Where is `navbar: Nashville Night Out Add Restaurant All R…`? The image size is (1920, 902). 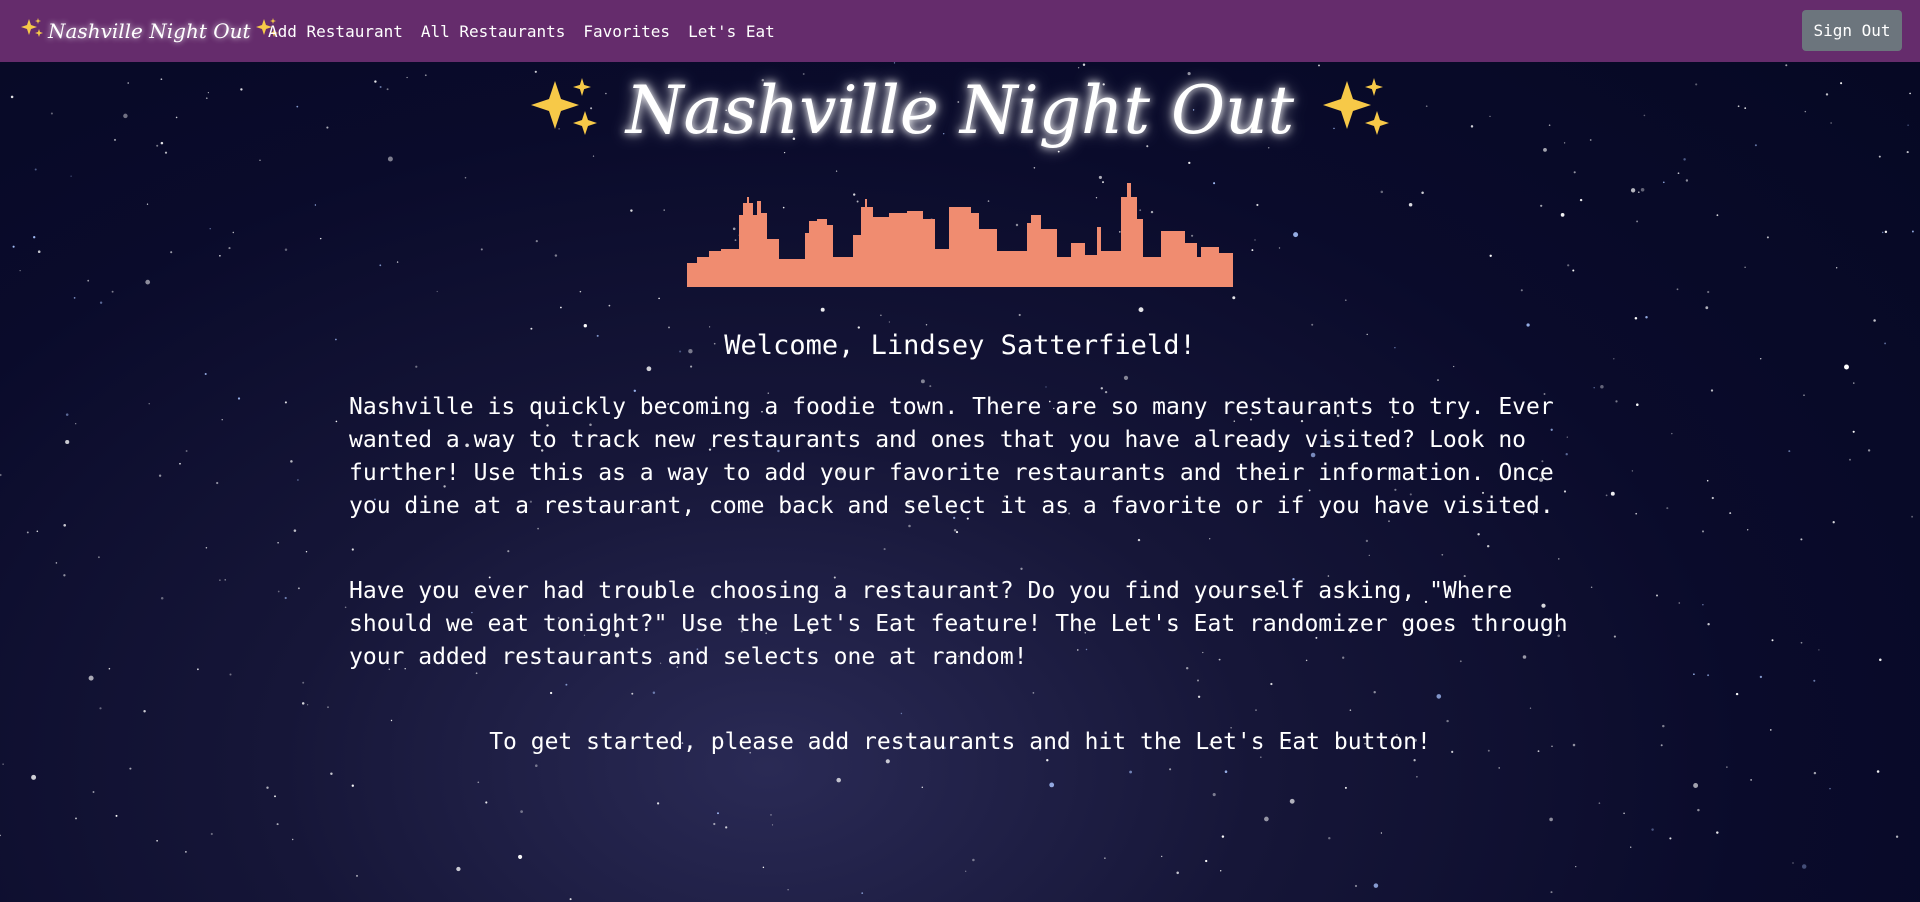 navbar: Nashville Night Out Add Restaurant All R… is located at coordinates (960, 31).